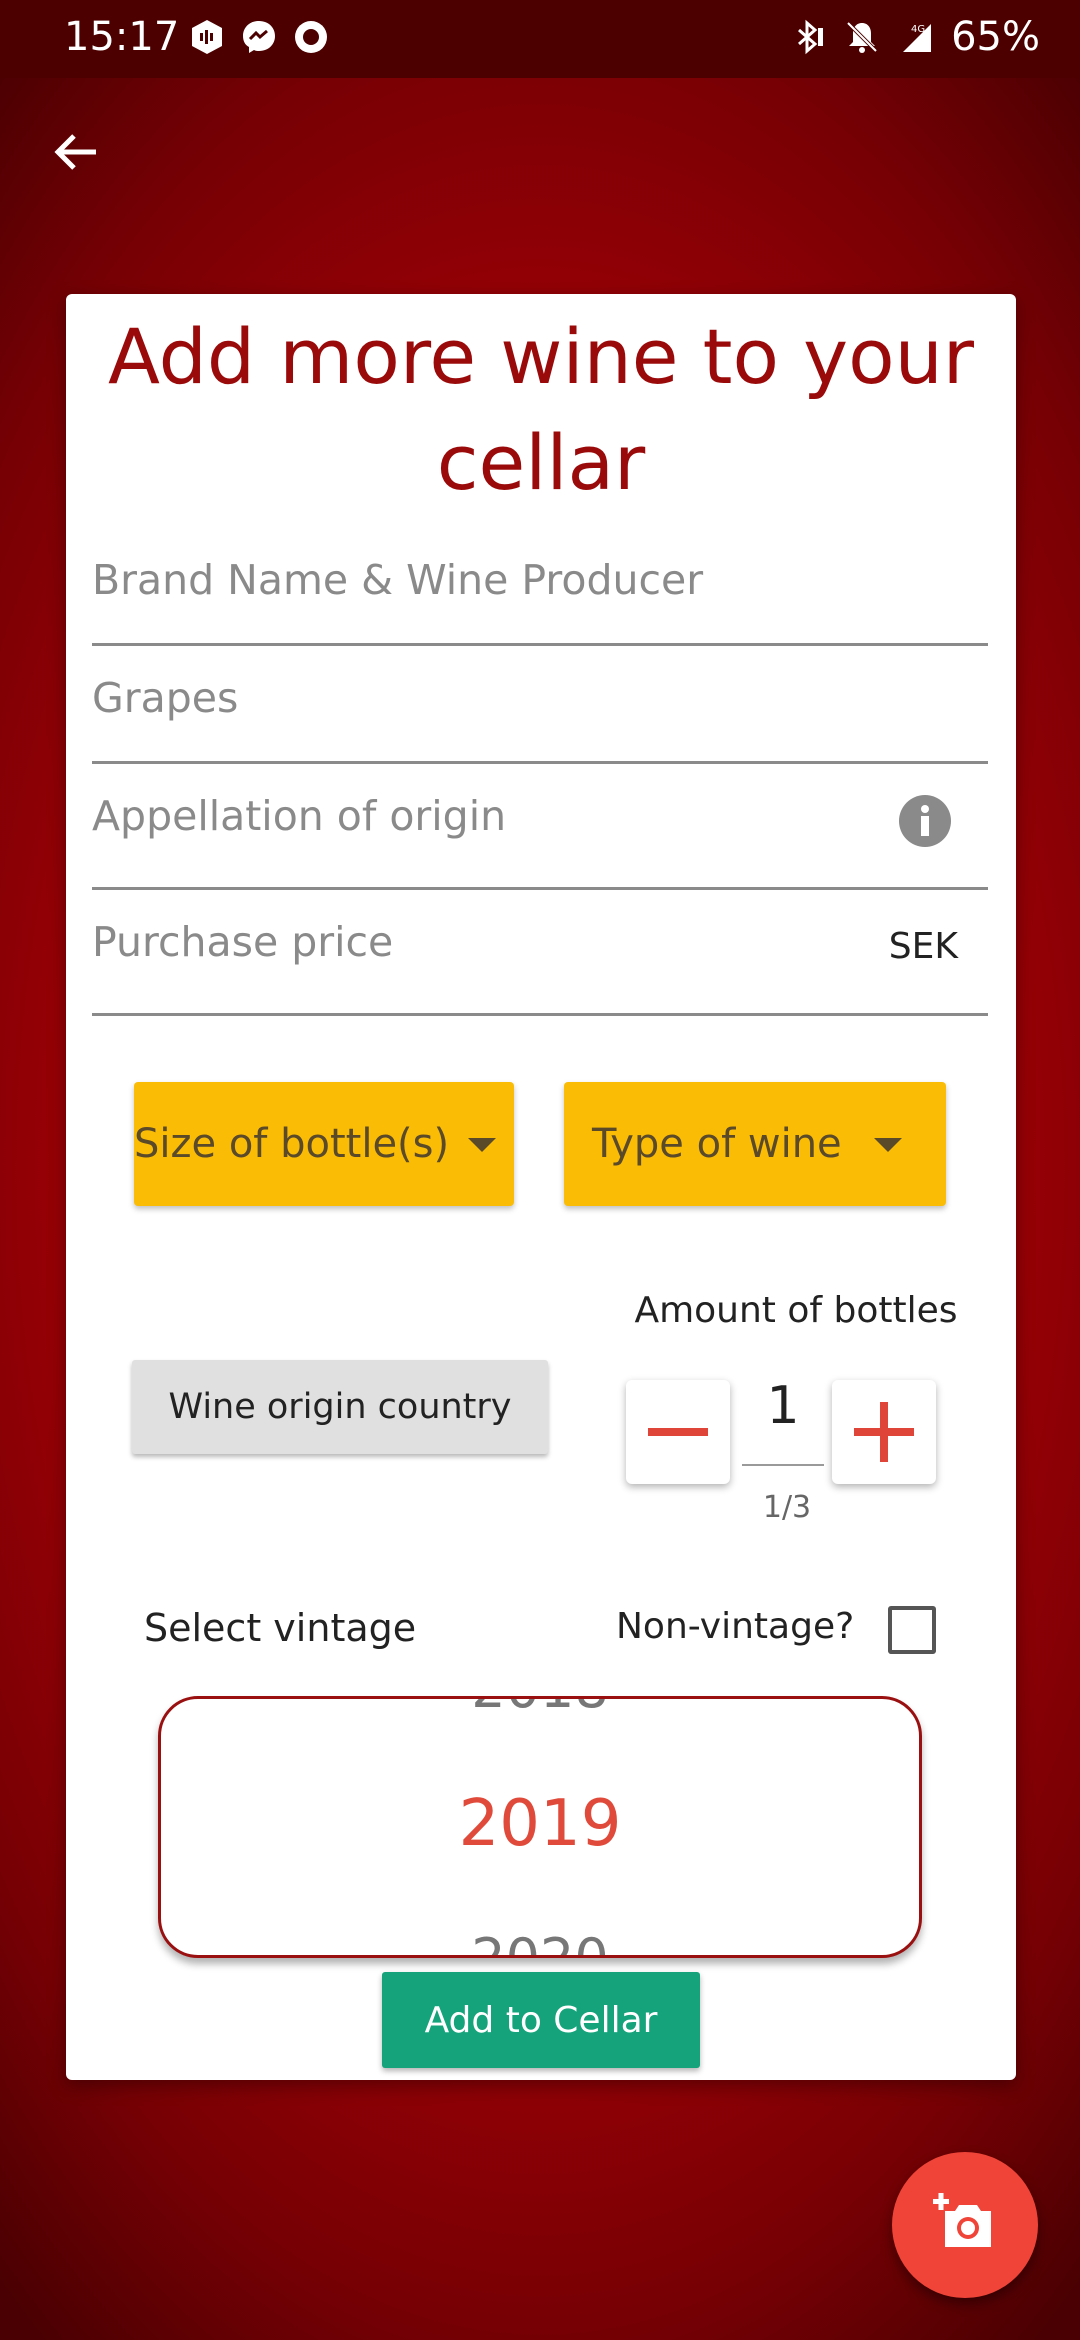 The height and width of the screenshot is (2340, 1080). I want to click on signal-4g-icon: 4G, so click(917, 38).